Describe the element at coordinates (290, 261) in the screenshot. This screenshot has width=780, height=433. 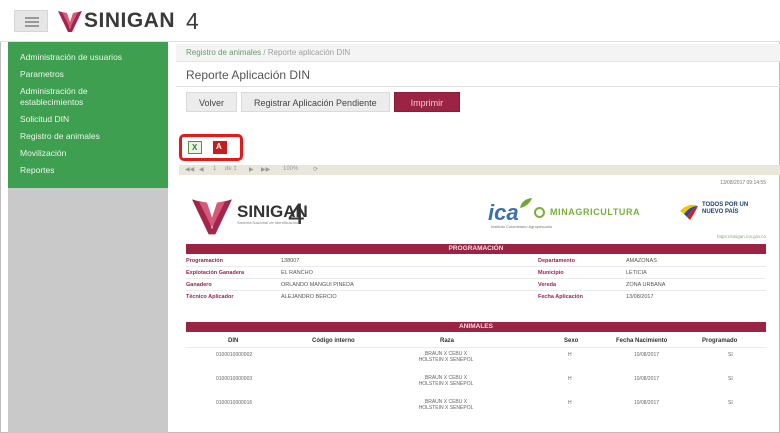
I see `programming-value: 138007` at that location.